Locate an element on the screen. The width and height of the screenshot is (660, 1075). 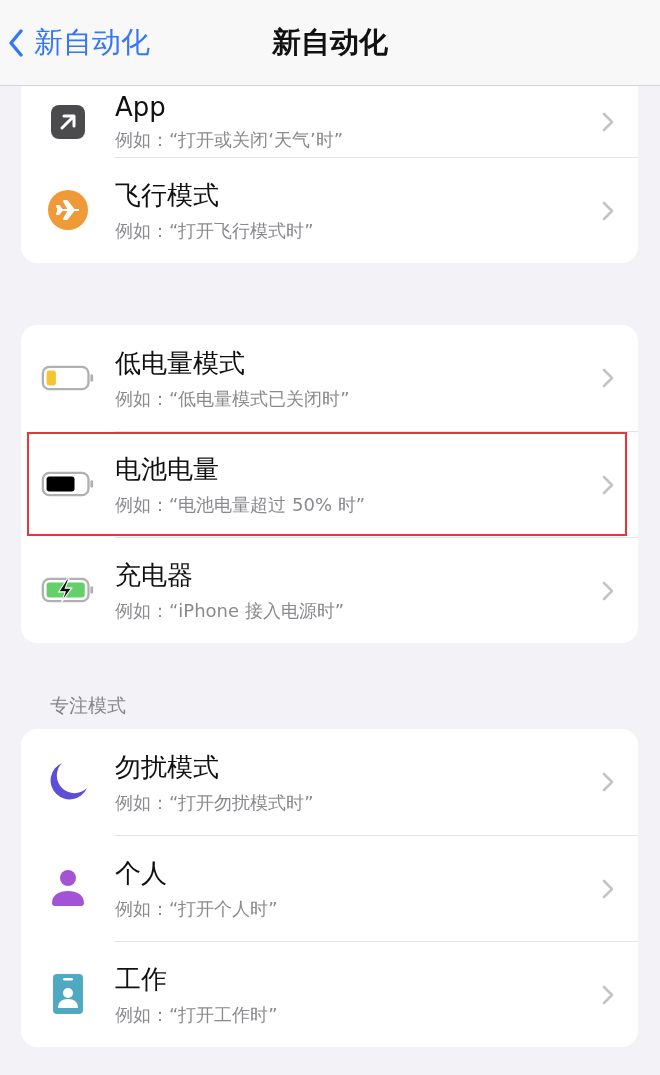
list-row: 充电器 例如：“iPhone 接入电源时” is located at coordinates (329, 590).